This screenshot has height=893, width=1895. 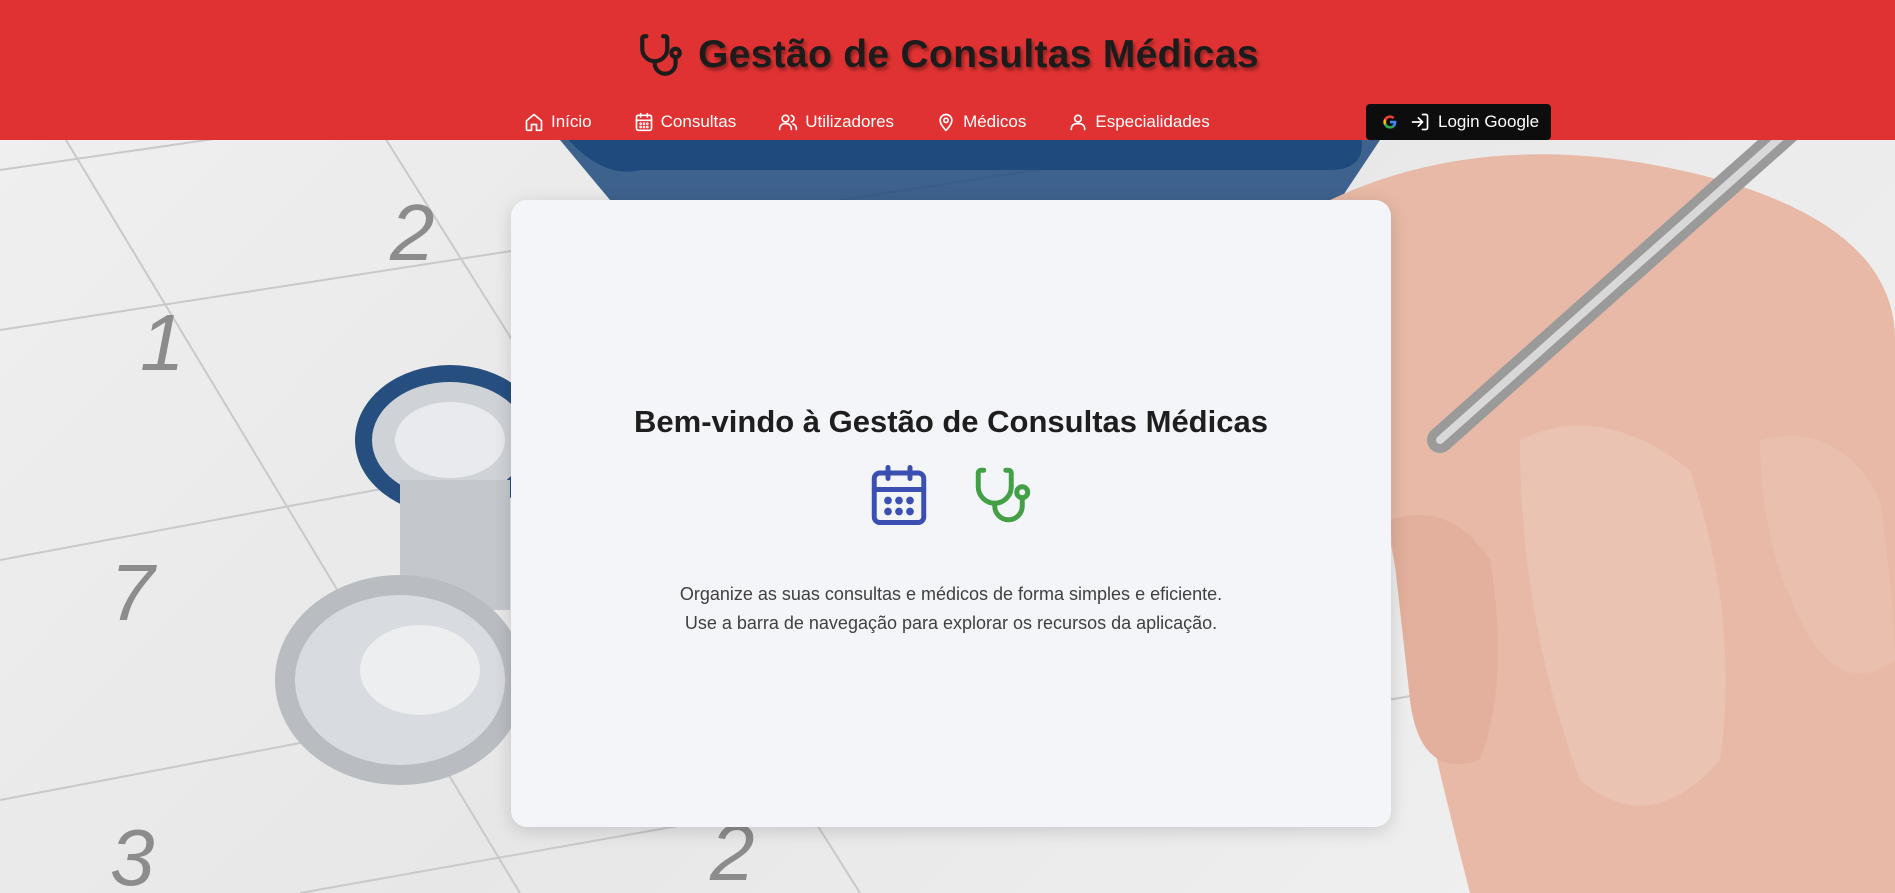 I want to click on login-google-button: Login Google, so click(x=1458, y=122).